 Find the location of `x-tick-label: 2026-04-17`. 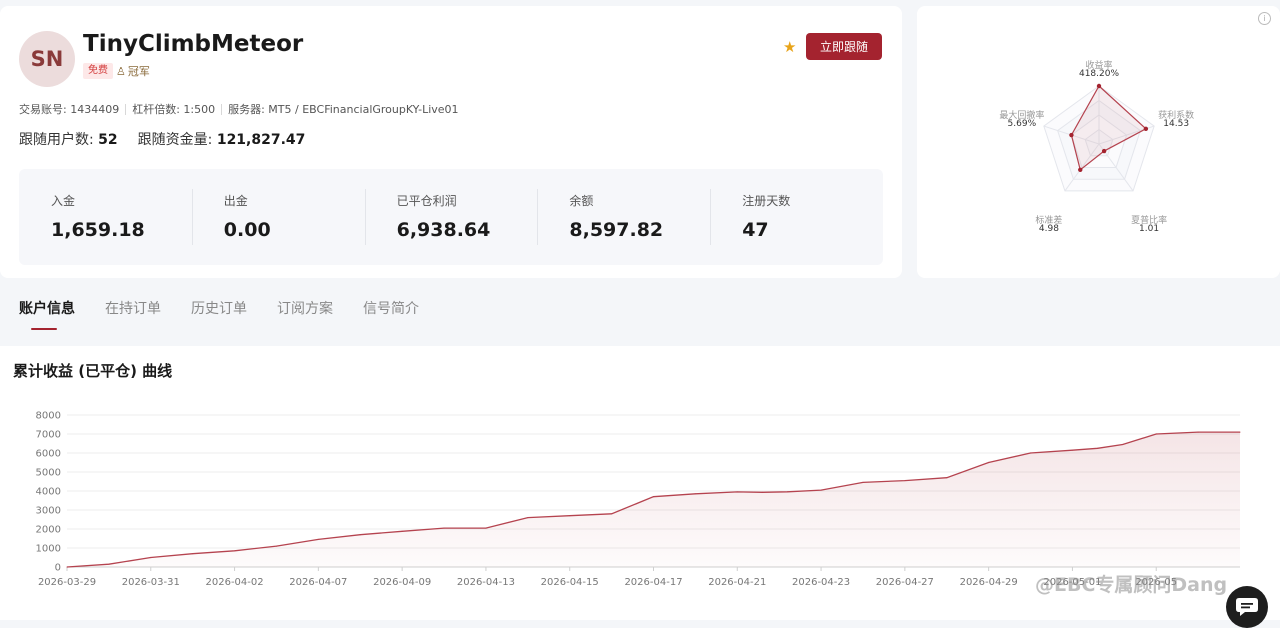

x-tick-label: 2026-04-17 is located at coordinates (653, 582).